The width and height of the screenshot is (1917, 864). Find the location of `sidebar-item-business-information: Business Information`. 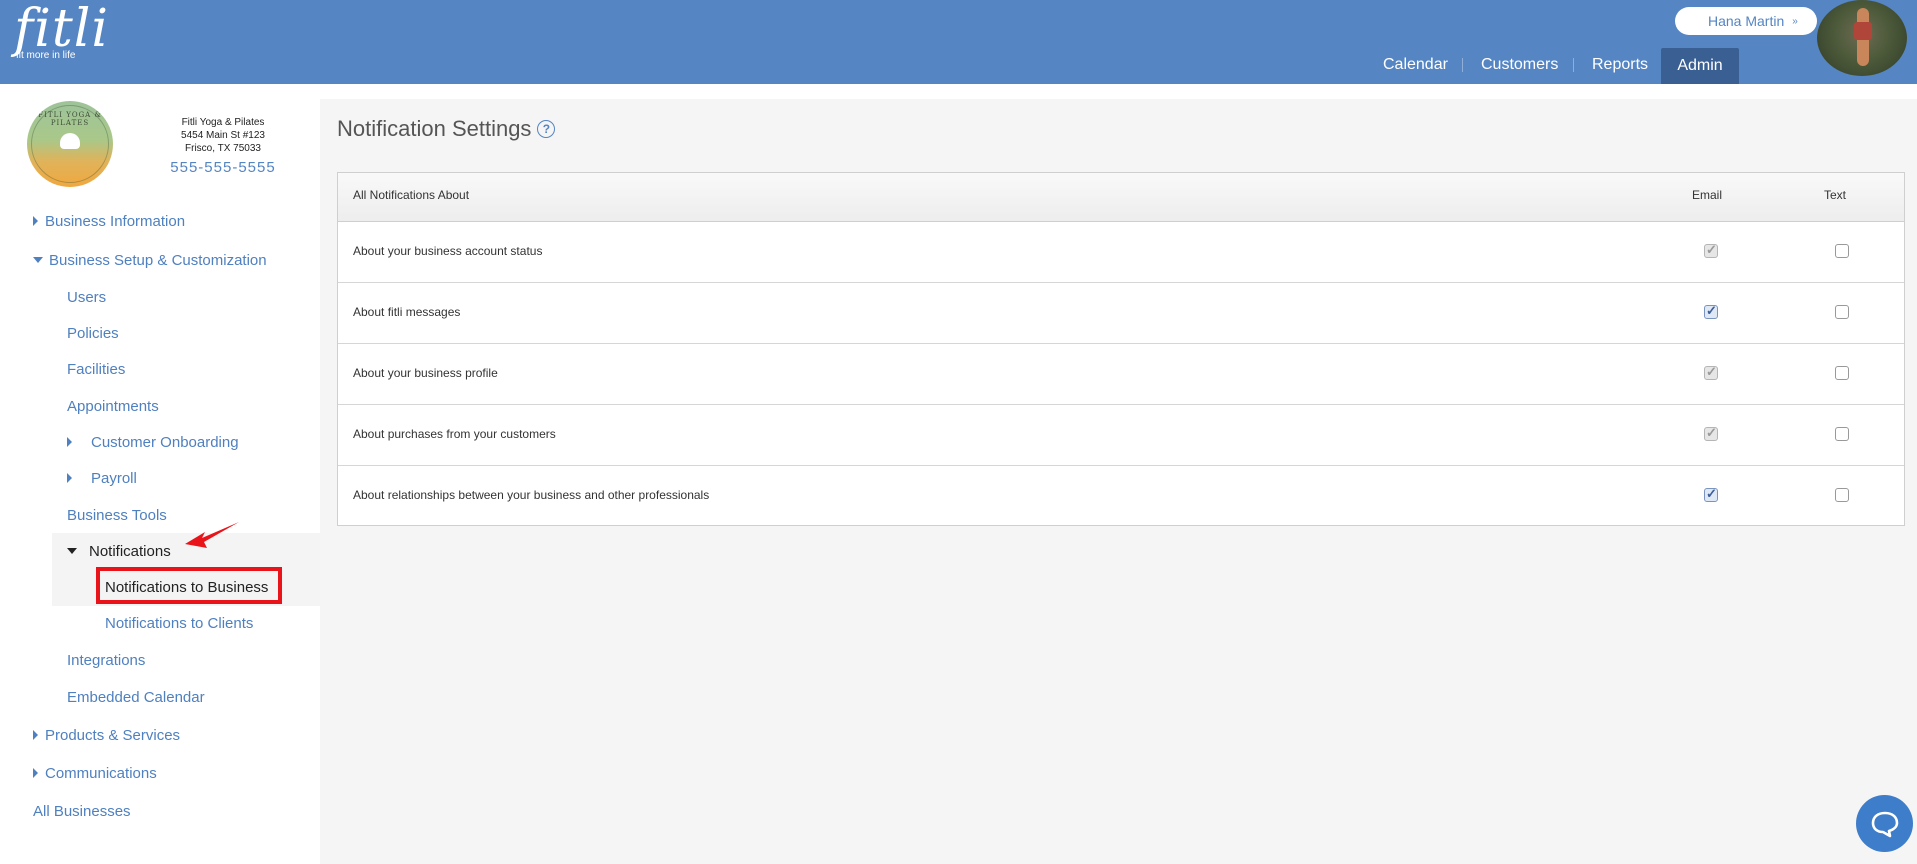

sidebar-item-business-information: Business Information is located at coordinates (109, 221).